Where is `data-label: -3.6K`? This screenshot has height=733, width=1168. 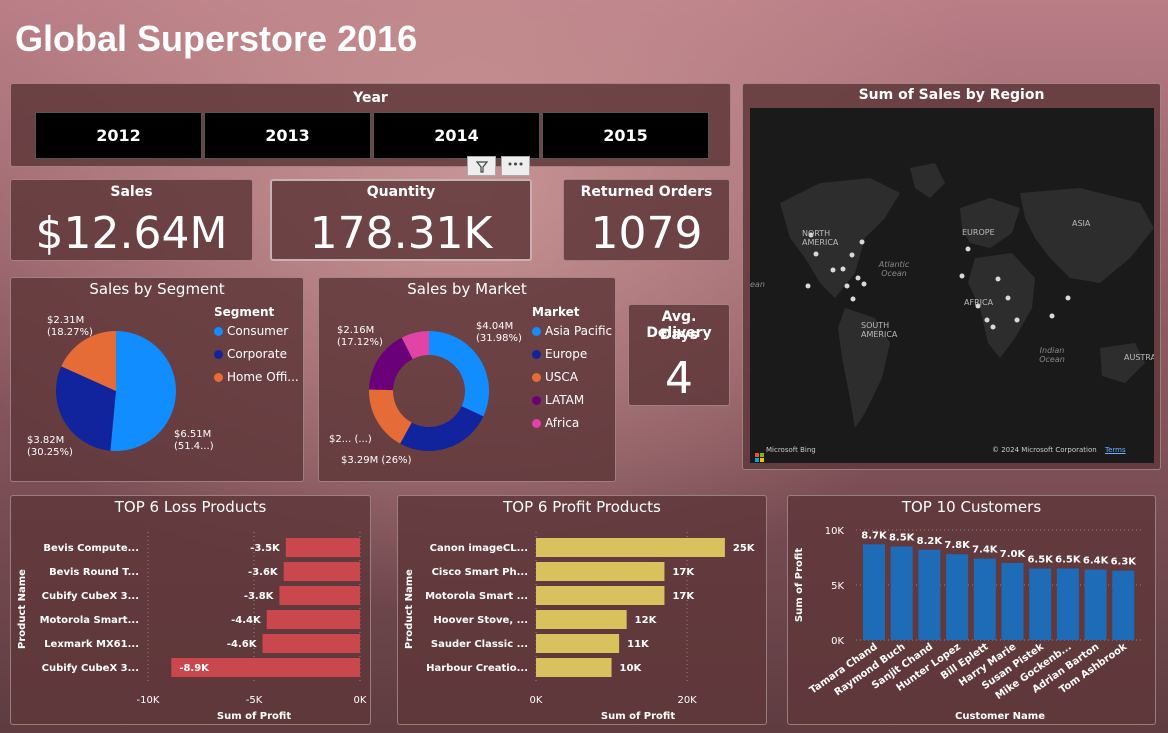 data-label: -3.6K is located at coordinates (263, 572).